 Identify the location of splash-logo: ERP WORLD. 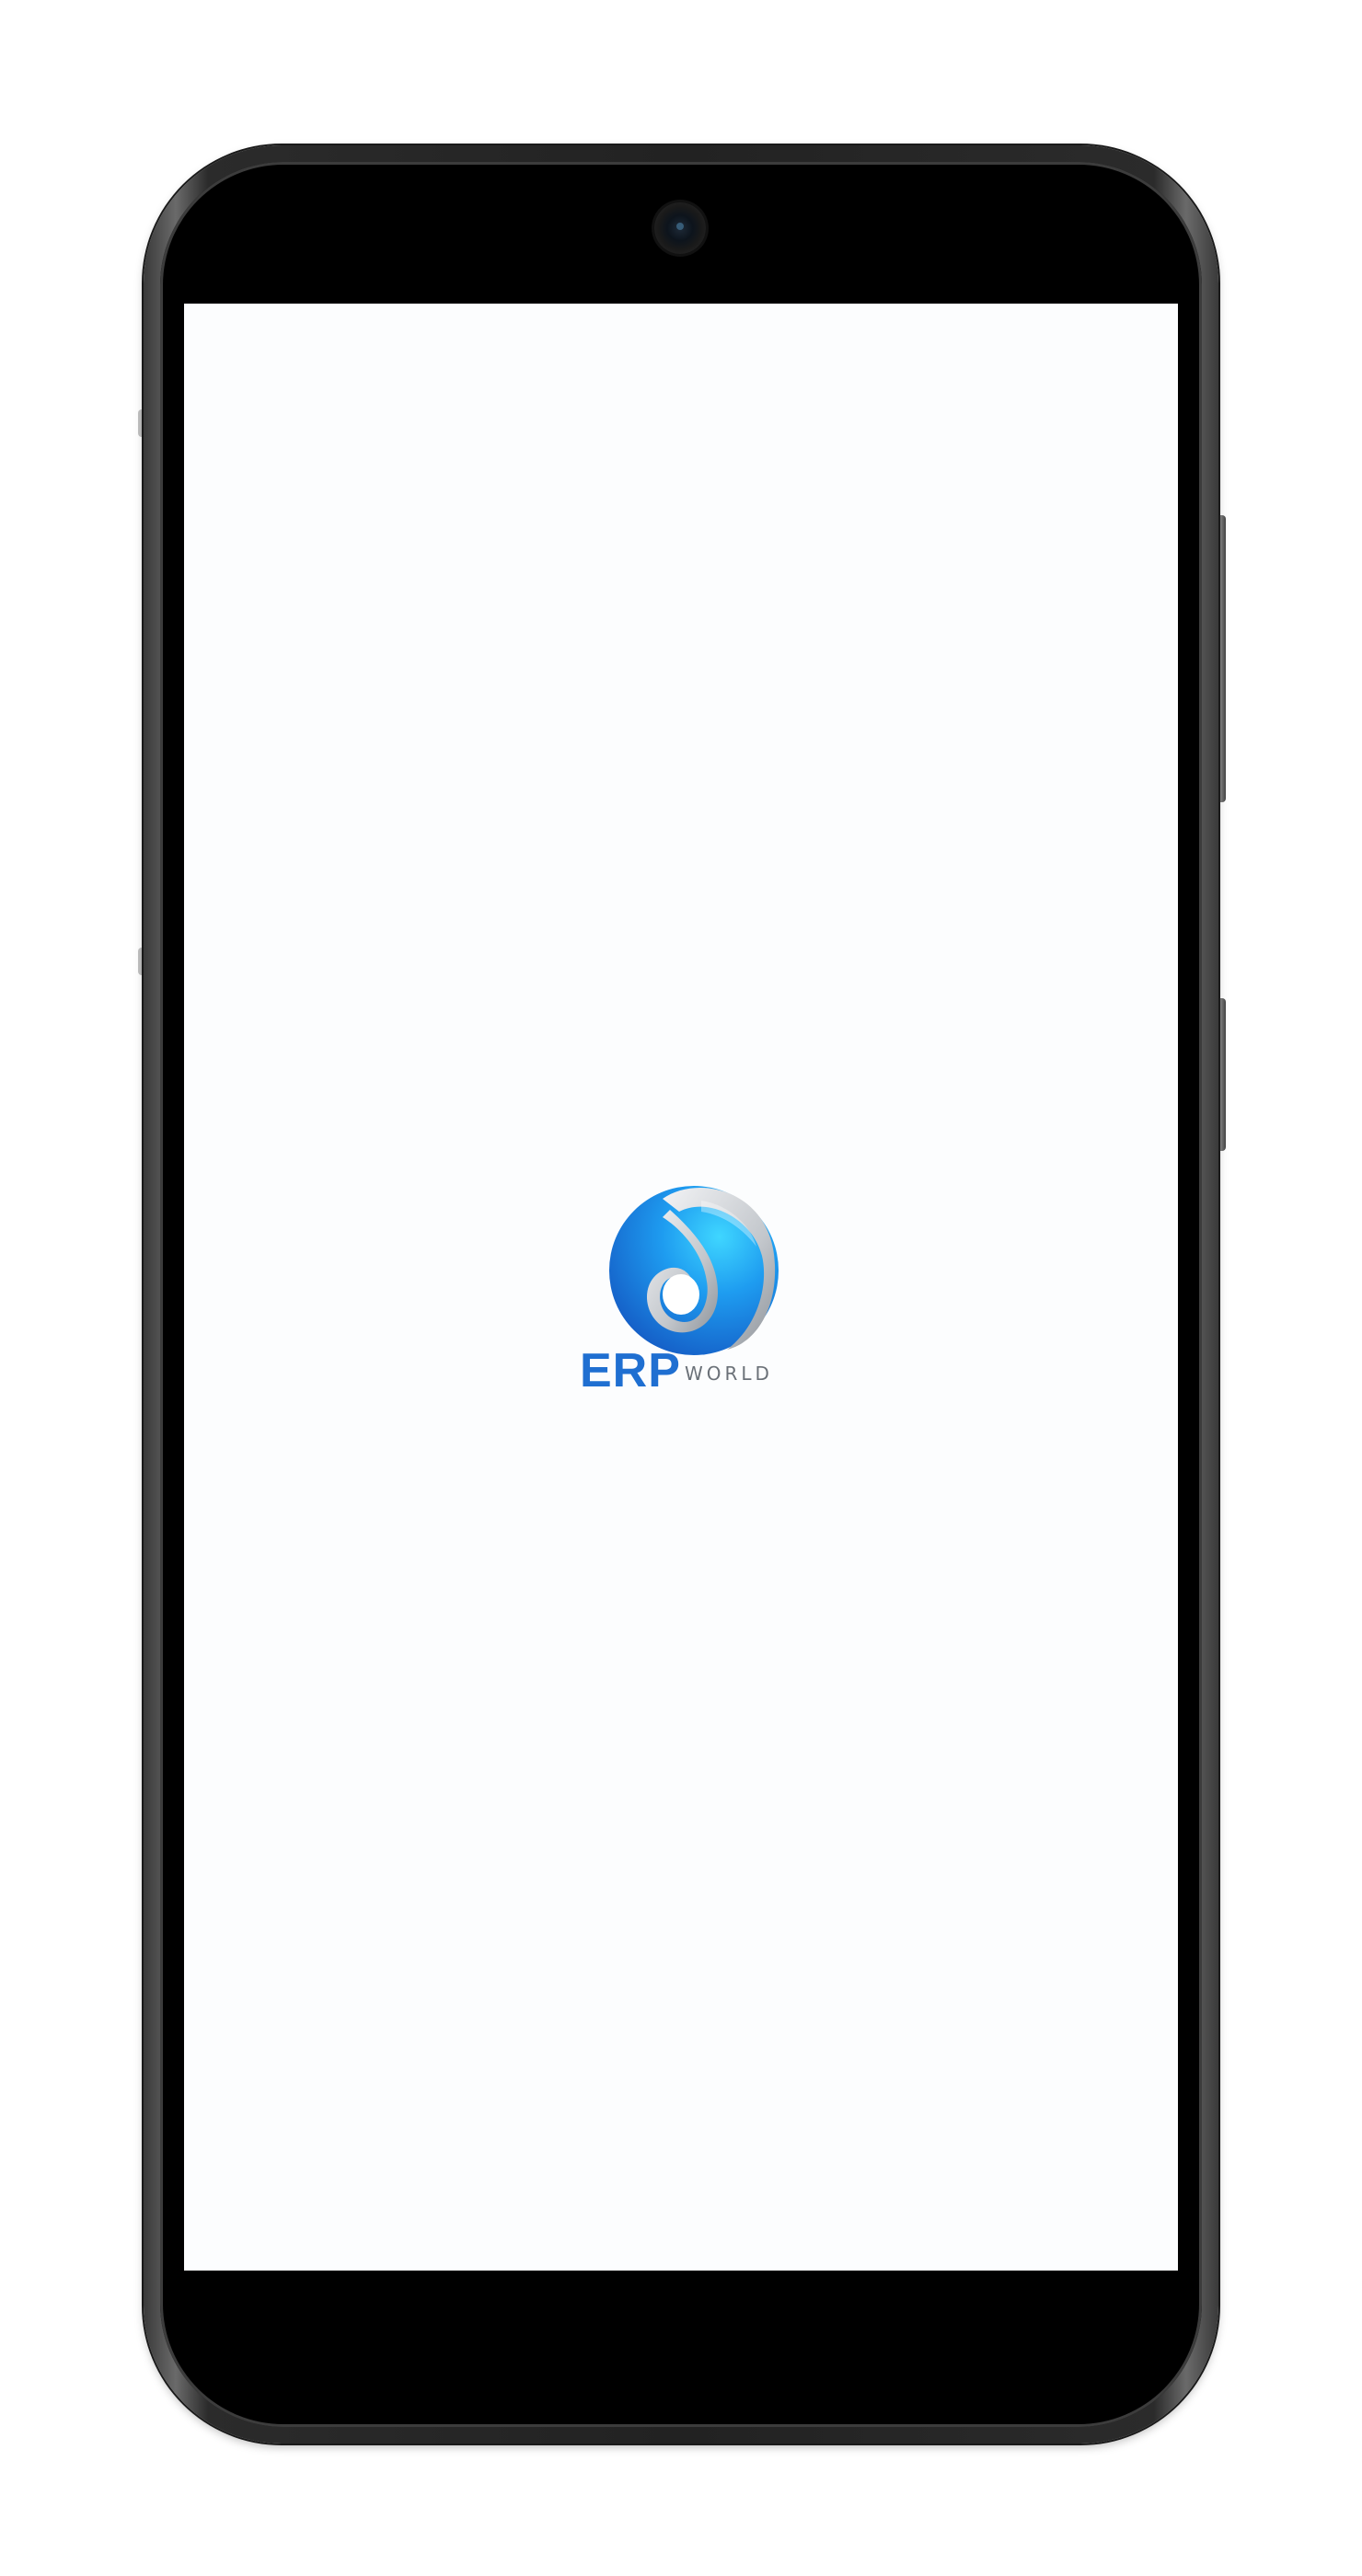
(690, 1288).